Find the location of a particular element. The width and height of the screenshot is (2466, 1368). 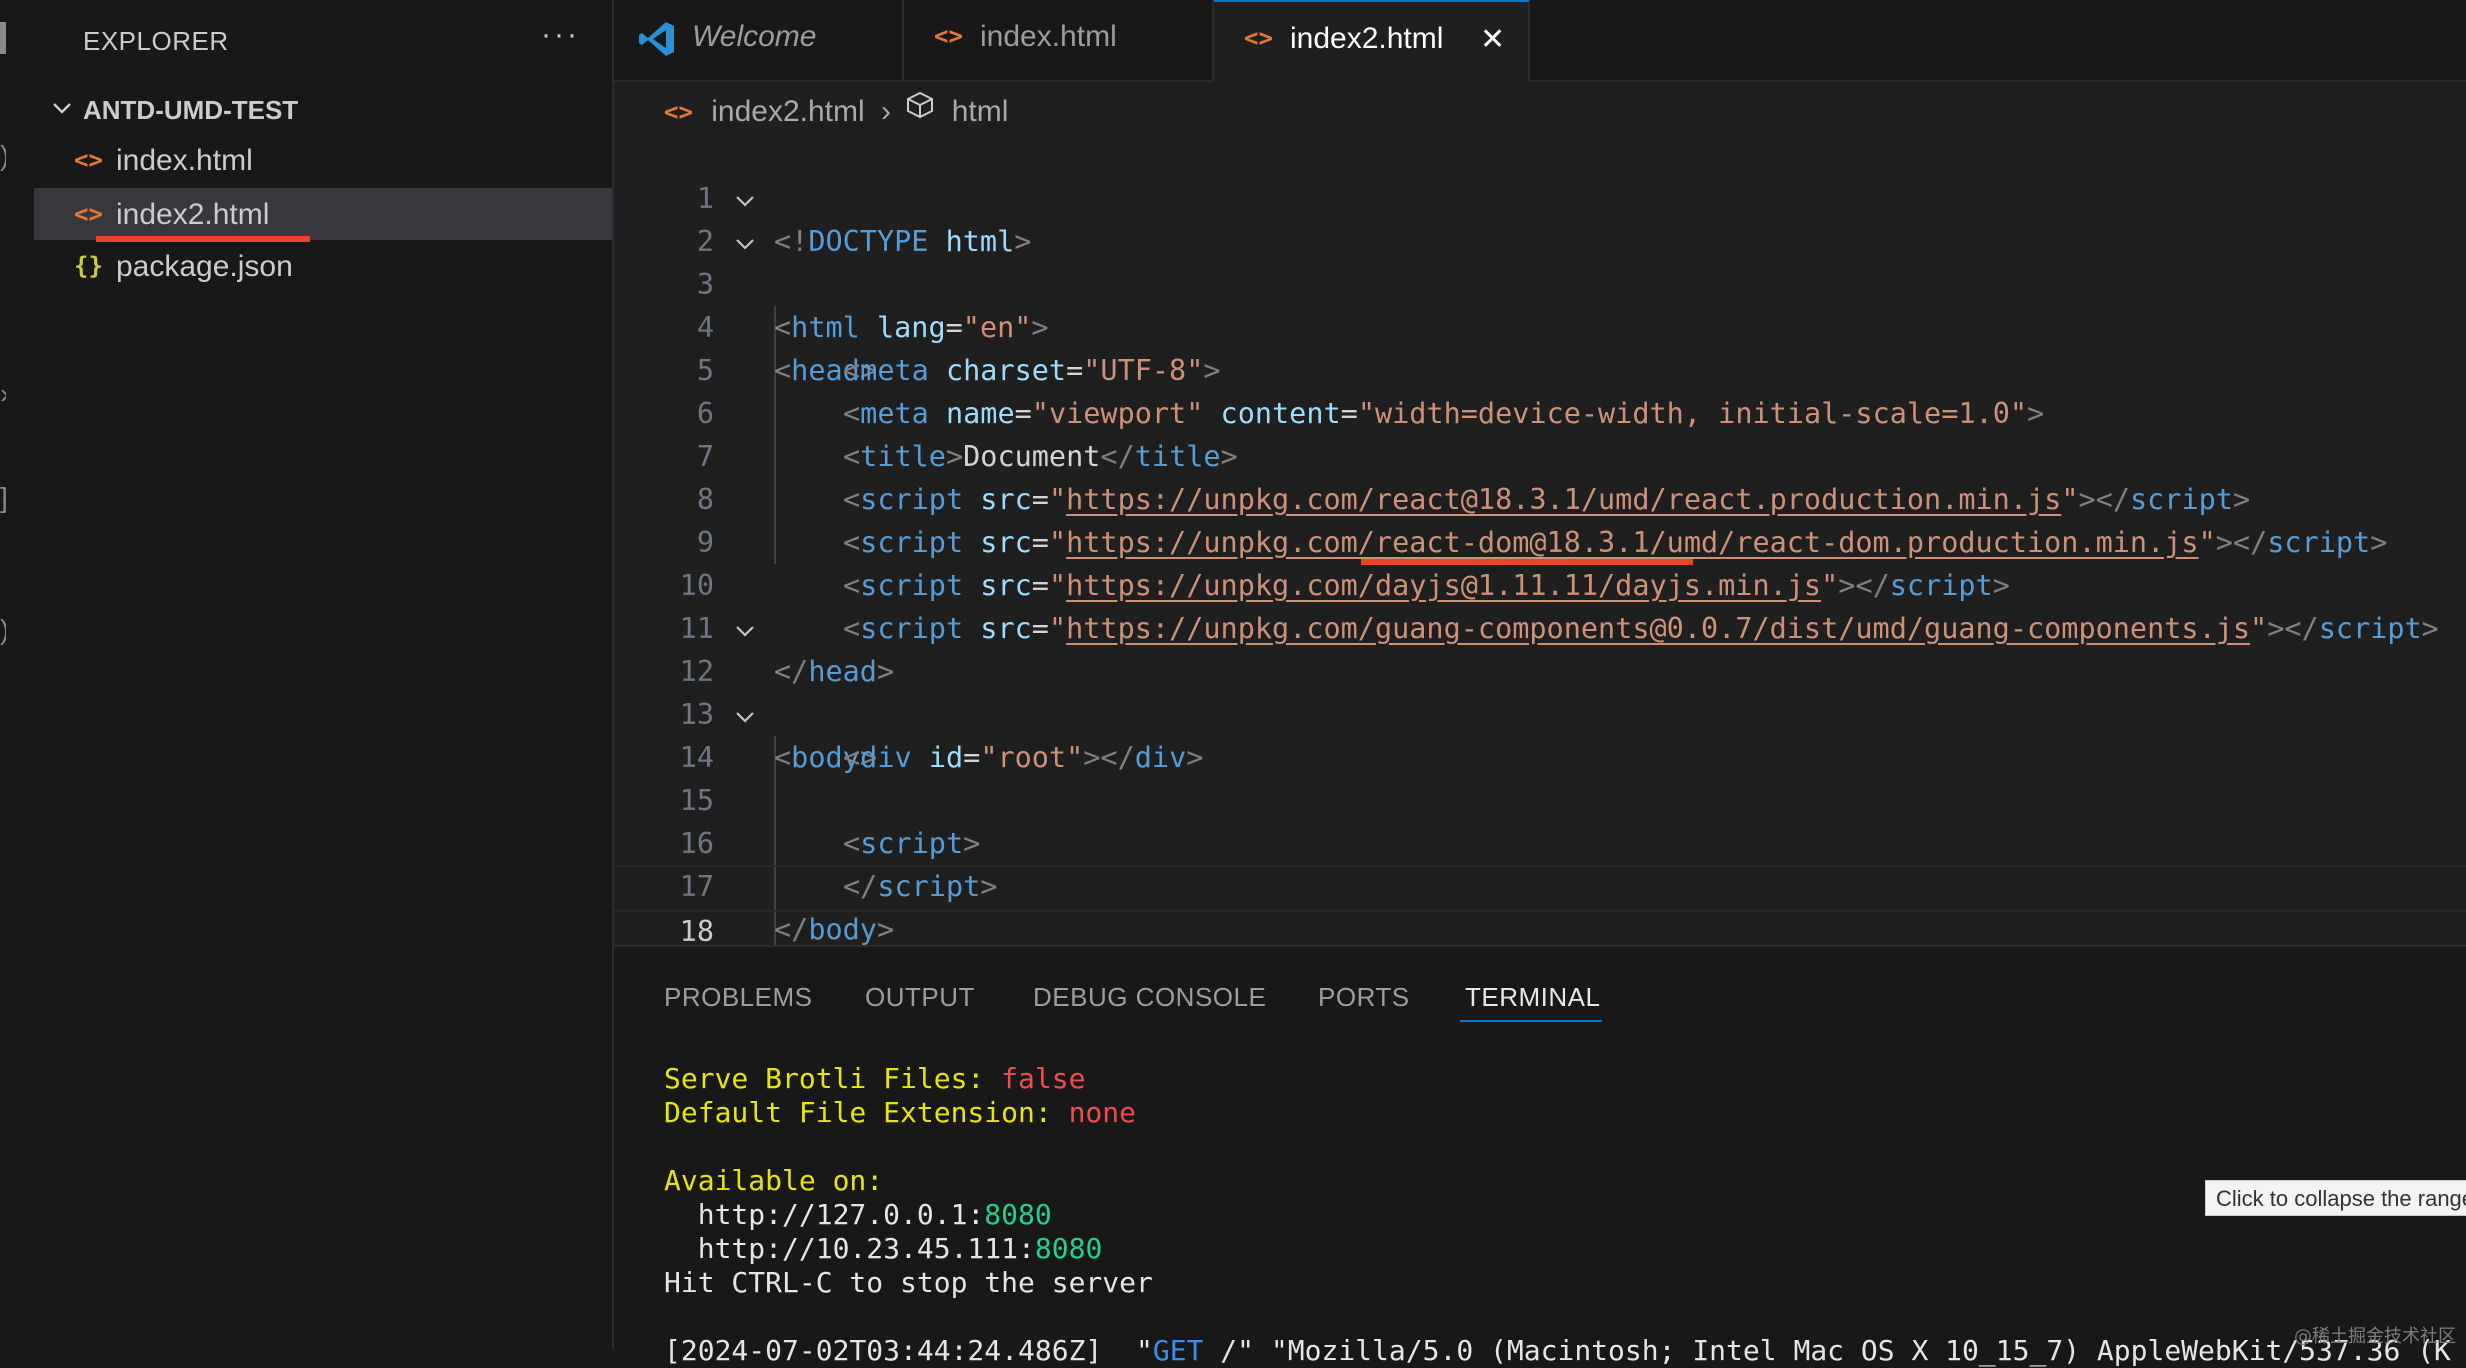

remote-icon: ) is located at coordinates (3, 630).